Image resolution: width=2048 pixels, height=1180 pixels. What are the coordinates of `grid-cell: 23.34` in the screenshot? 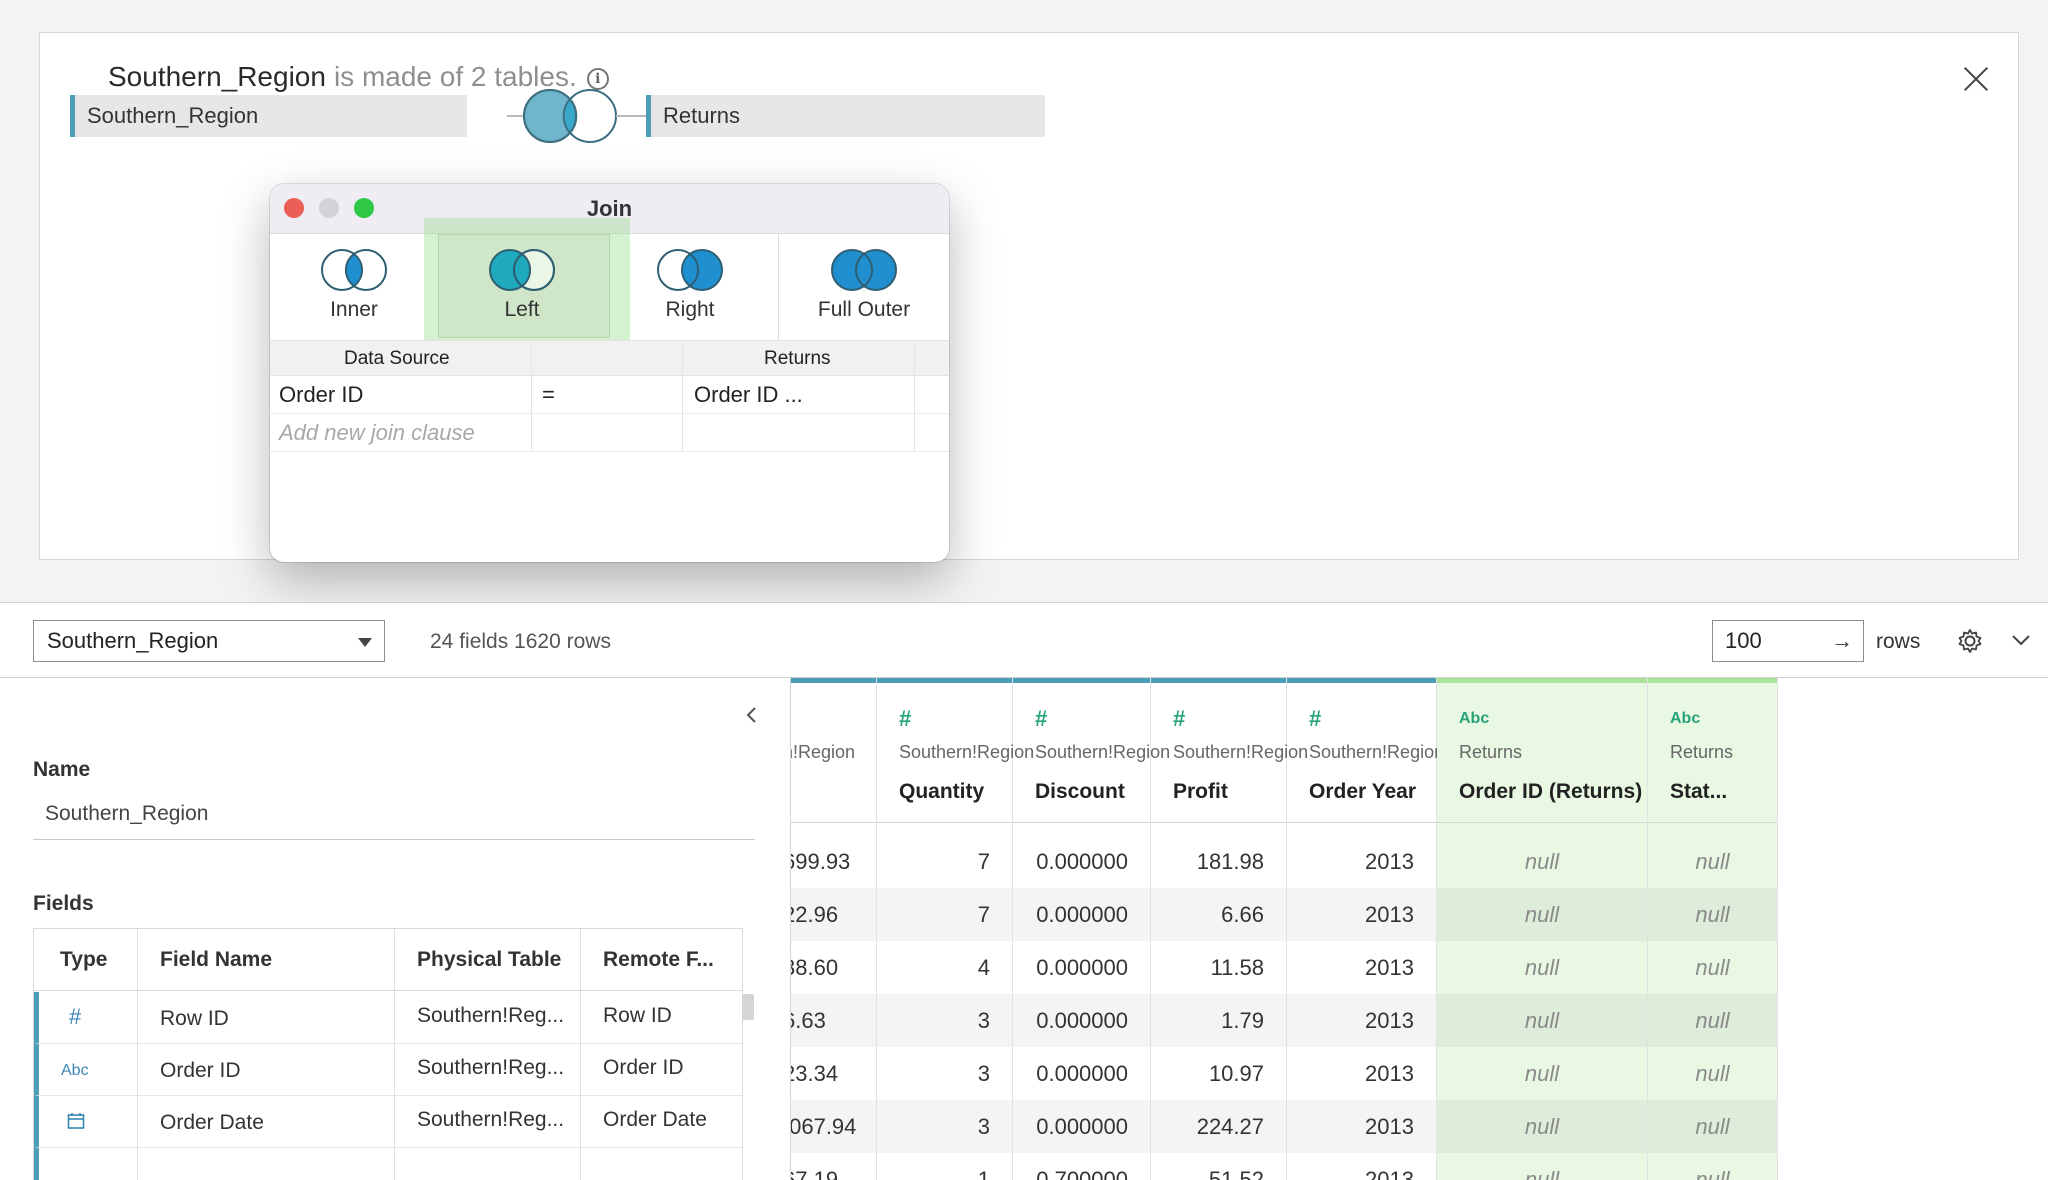 It's located at (833, 1073).